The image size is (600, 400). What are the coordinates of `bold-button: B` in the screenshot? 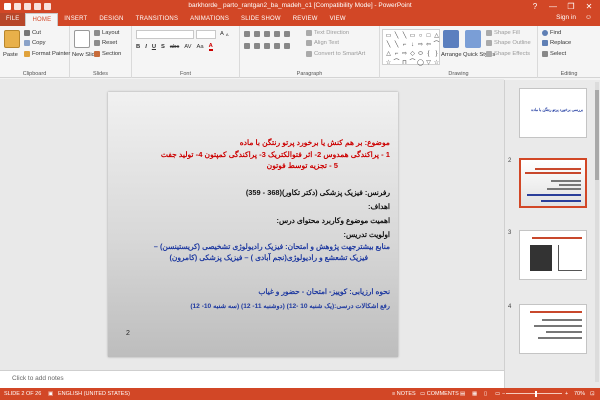 It's located at (138, 47).